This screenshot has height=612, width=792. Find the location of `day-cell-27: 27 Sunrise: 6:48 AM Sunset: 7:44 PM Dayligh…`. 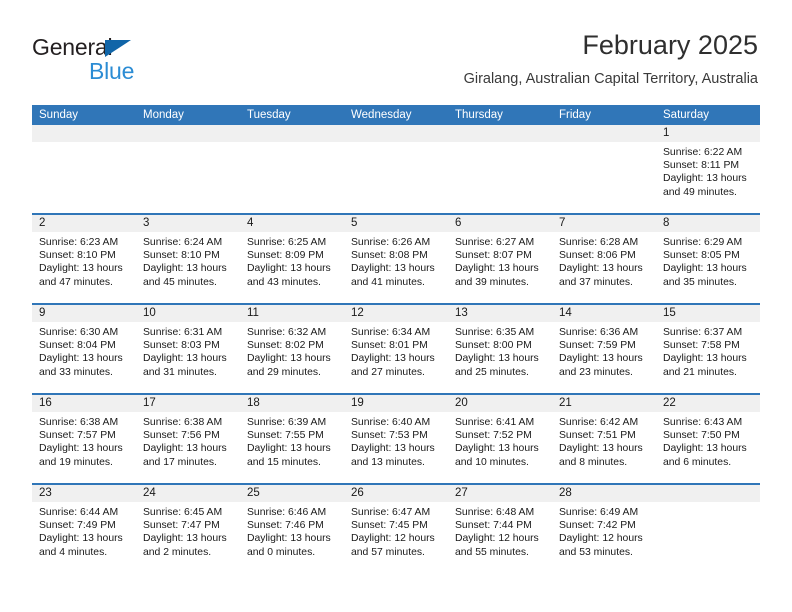

day-cell-27: 27 Sunrise: 6:48 AM Sunset: 7:44 PM Dayligh… is located at coordinates (500, 529).